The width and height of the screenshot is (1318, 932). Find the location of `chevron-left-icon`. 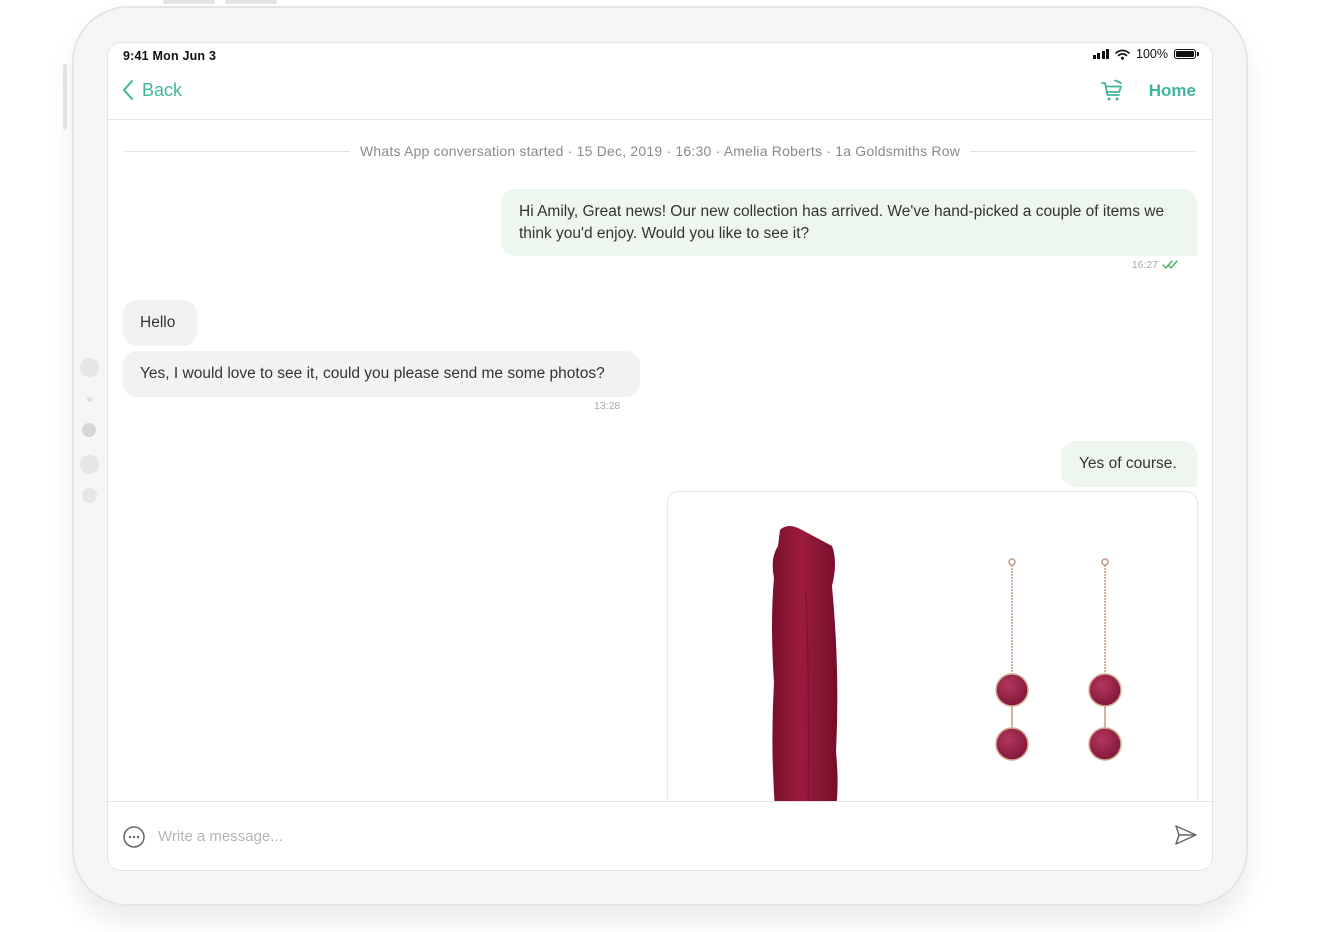

chevron-left-icon is located at coordinates (128, 90).